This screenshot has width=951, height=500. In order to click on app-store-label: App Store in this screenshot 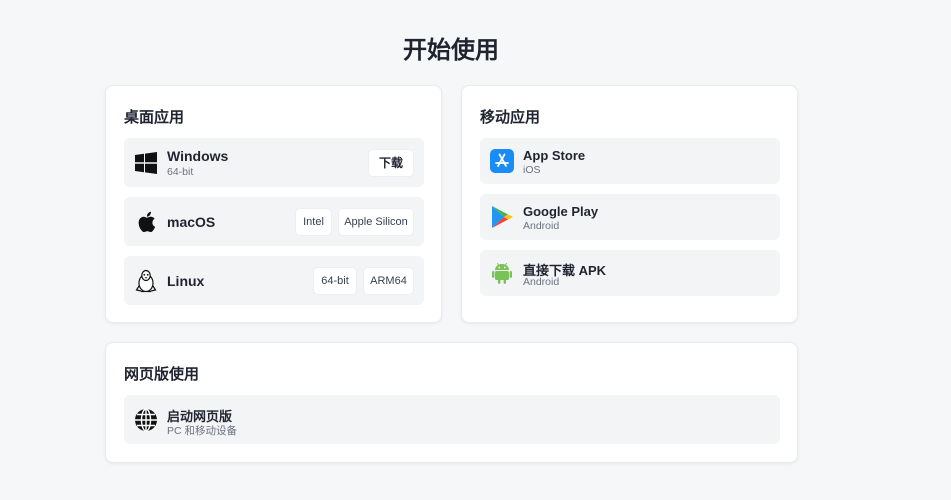, I will do `click(554, 155)`.